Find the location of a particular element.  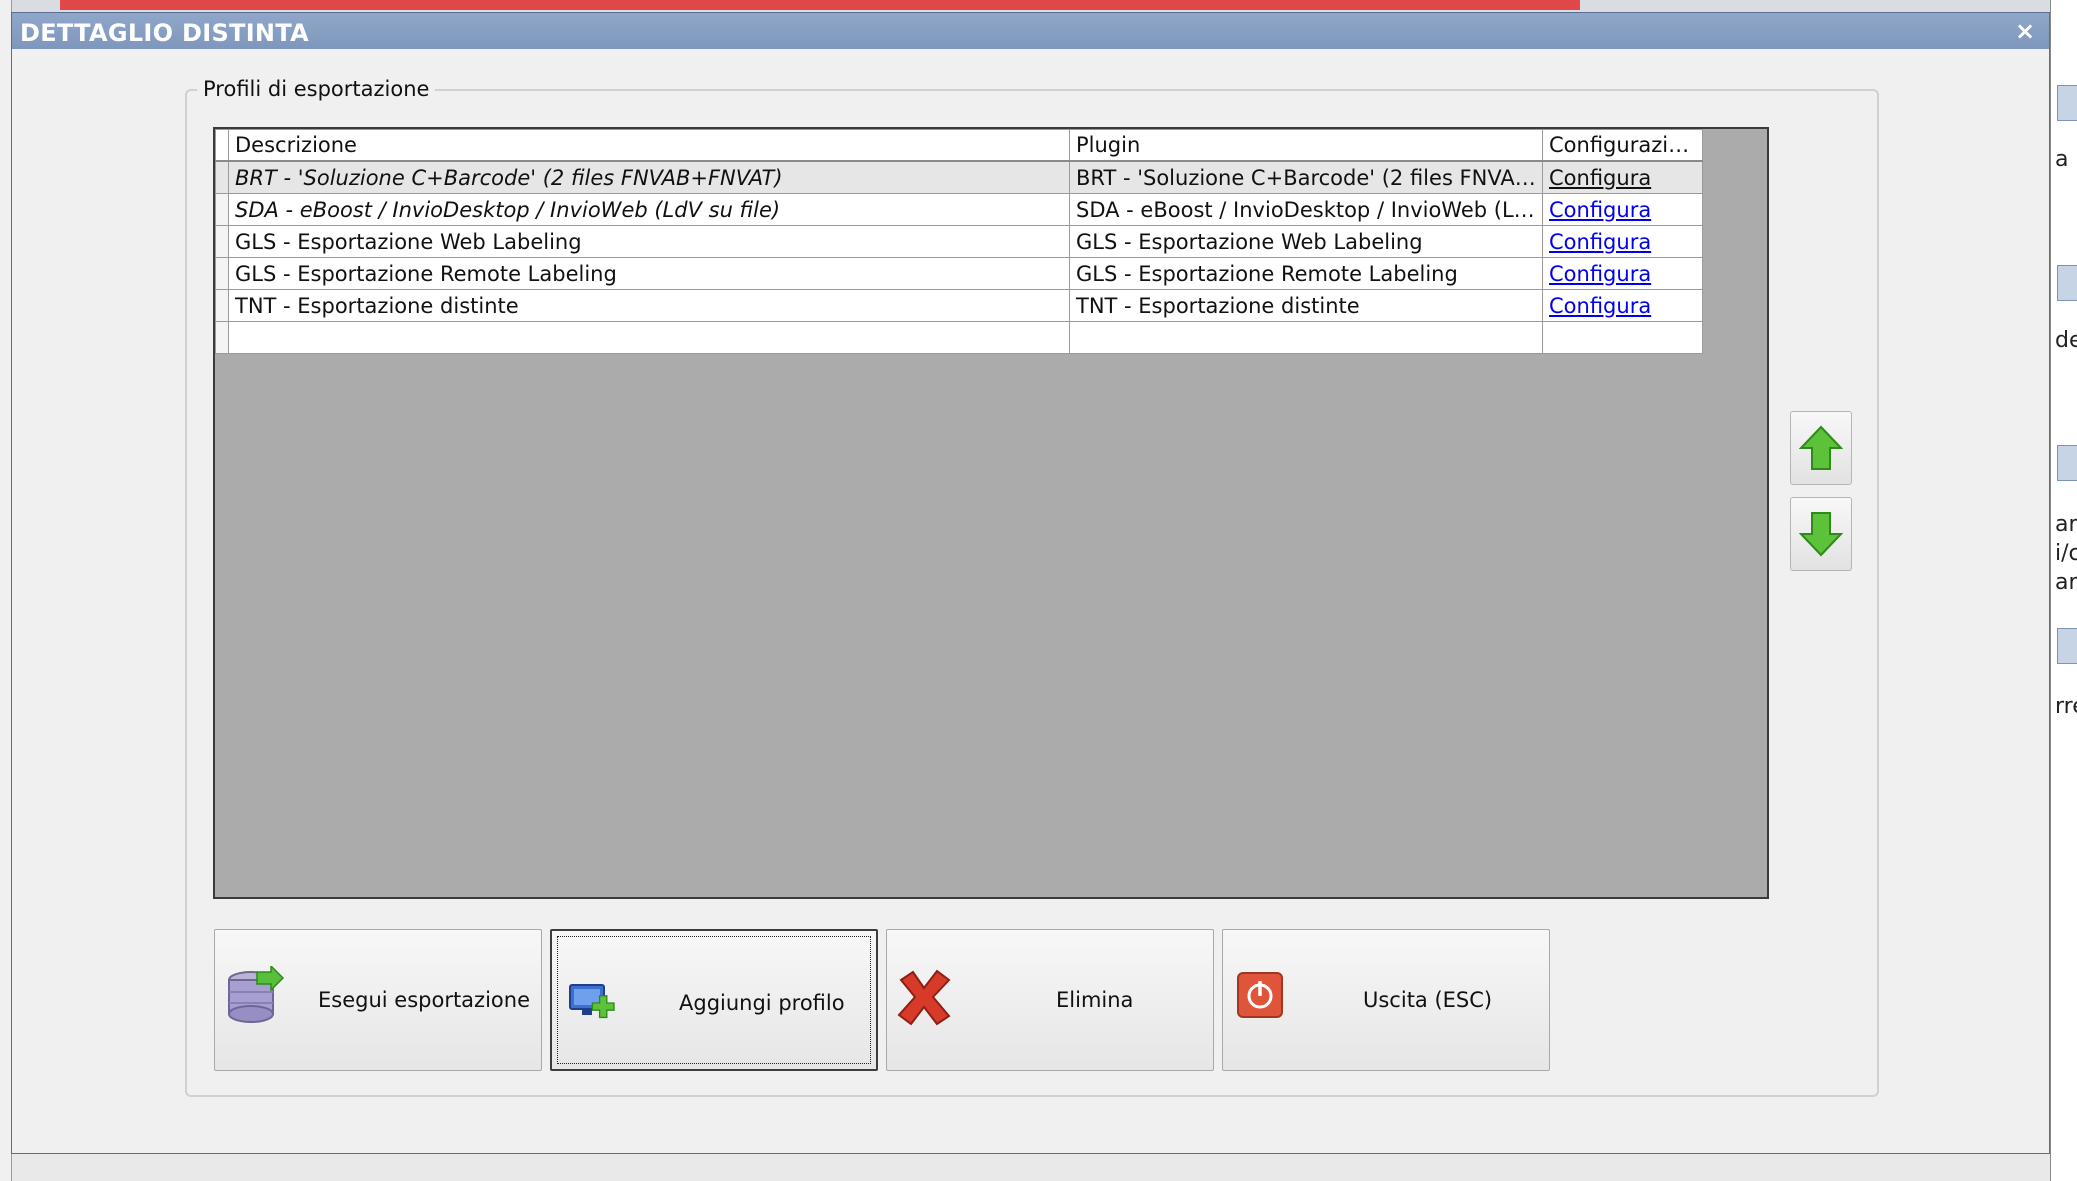

export-button-label: Esegui esportazione is located at coordinates (424, 1000).